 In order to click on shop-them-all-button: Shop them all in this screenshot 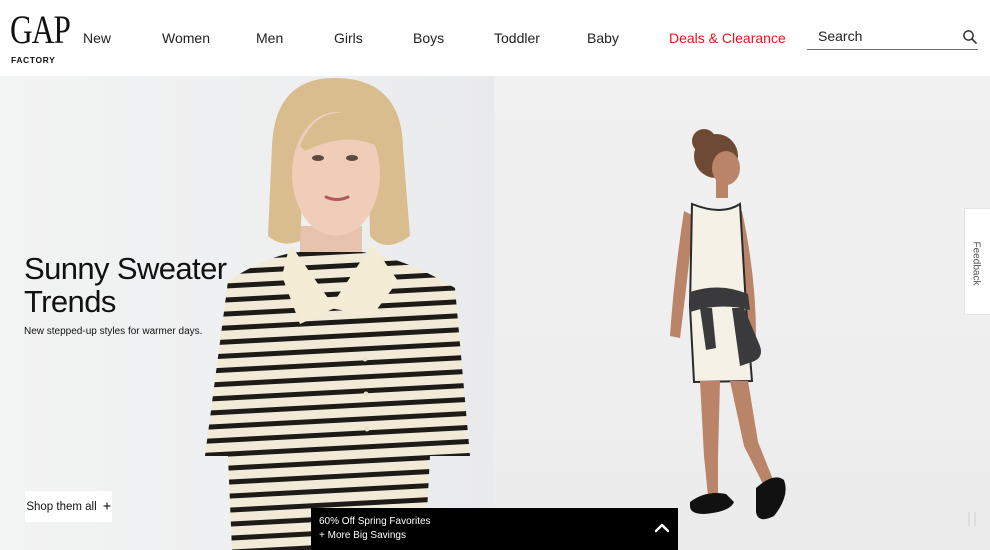, I will do `click(68, 506)`.